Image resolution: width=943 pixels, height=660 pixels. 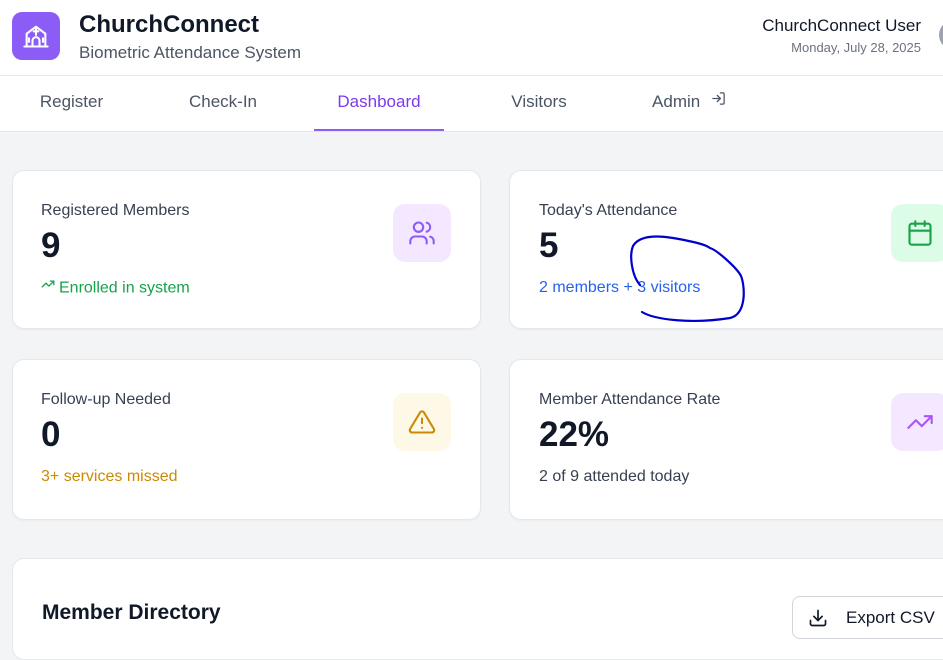 I want to click on stat-value: 0, so click(x=51, y=434).